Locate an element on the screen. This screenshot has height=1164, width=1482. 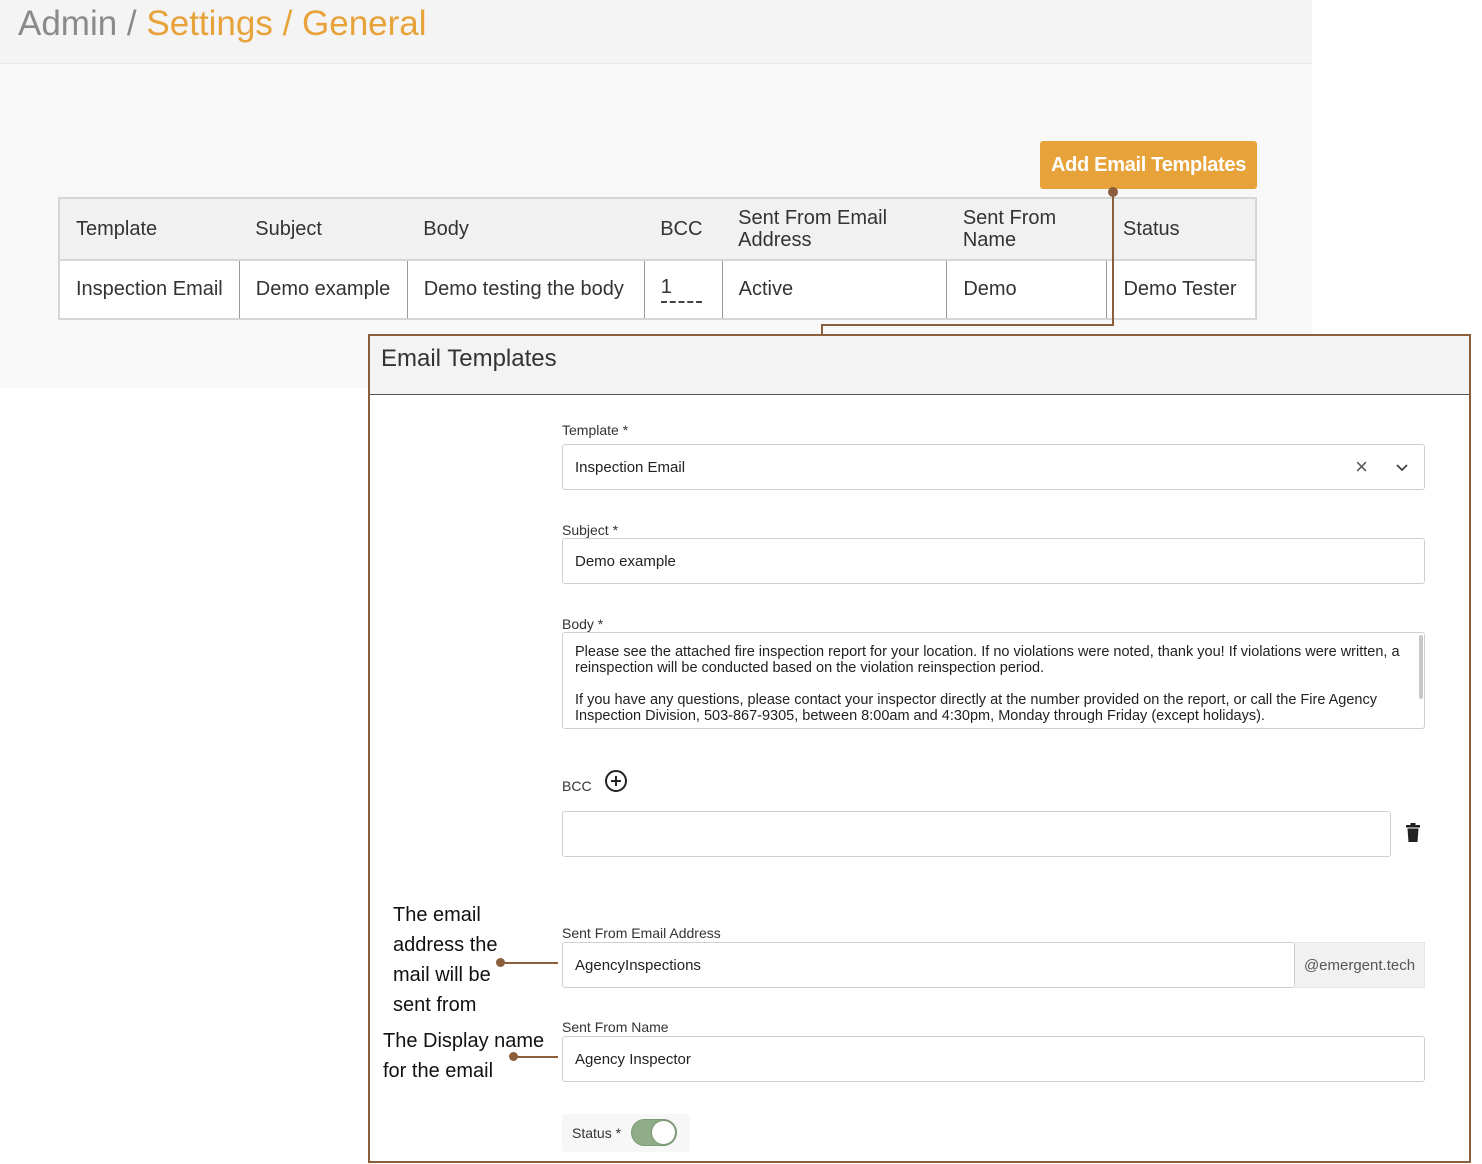
cell-subject: Demo example is located at coordinates (323, 290).